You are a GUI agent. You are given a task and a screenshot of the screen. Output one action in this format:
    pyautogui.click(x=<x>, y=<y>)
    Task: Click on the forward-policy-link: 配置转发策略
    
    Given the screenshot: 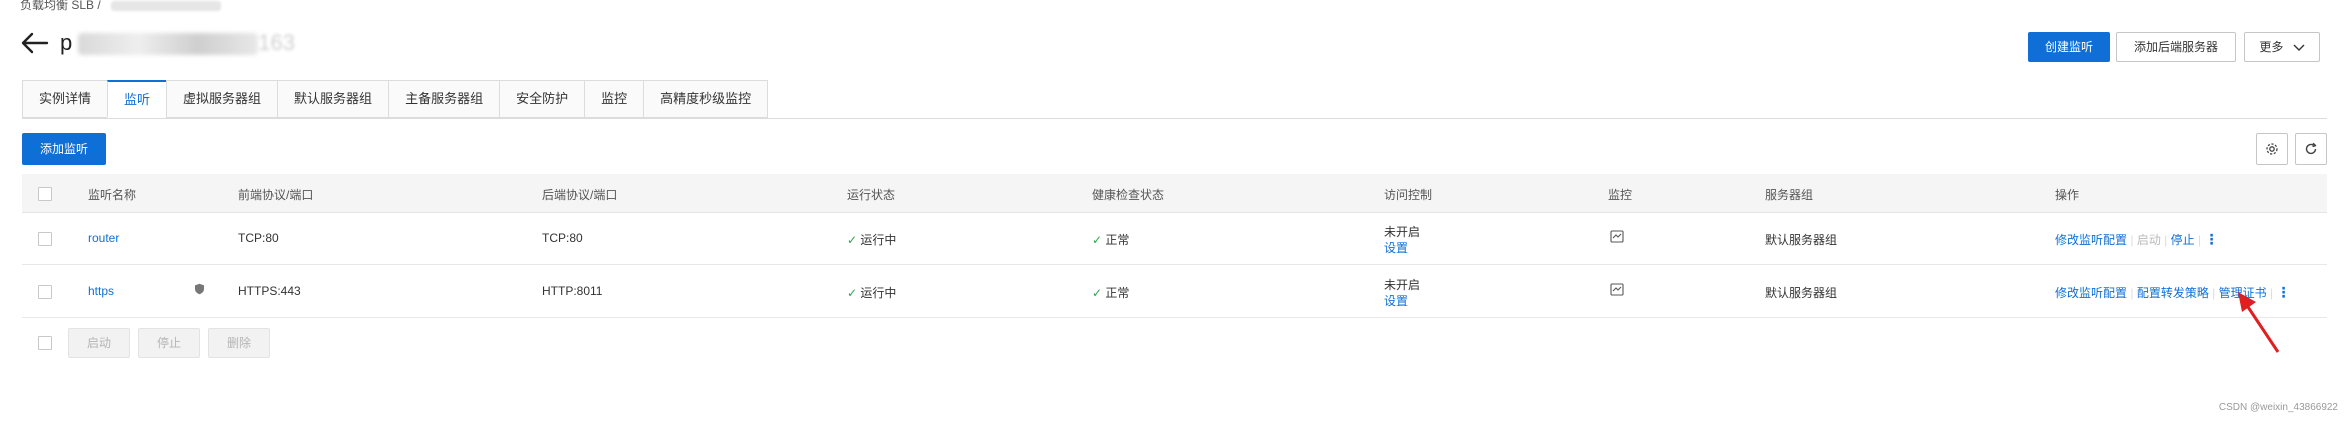 What is the action you would take?
    pyautogui.click(x=2173, y=293)
    